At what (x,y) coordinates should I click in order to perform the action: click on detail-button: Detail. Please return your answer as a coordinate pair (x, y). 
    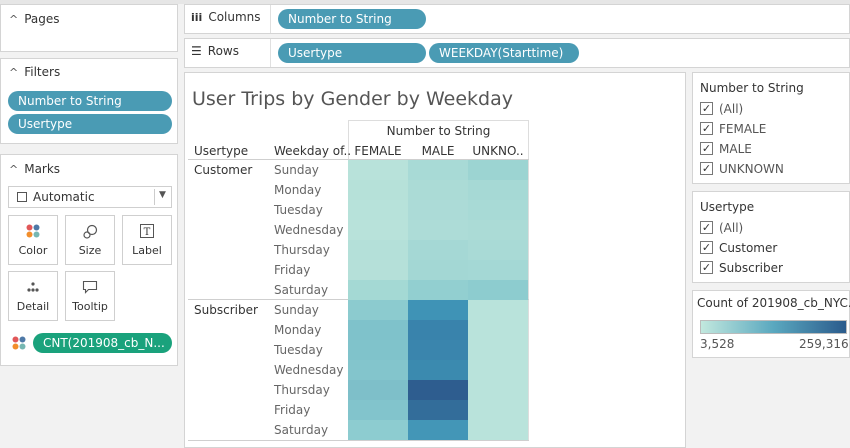
    Looking at the image, I should click on (33, 296).